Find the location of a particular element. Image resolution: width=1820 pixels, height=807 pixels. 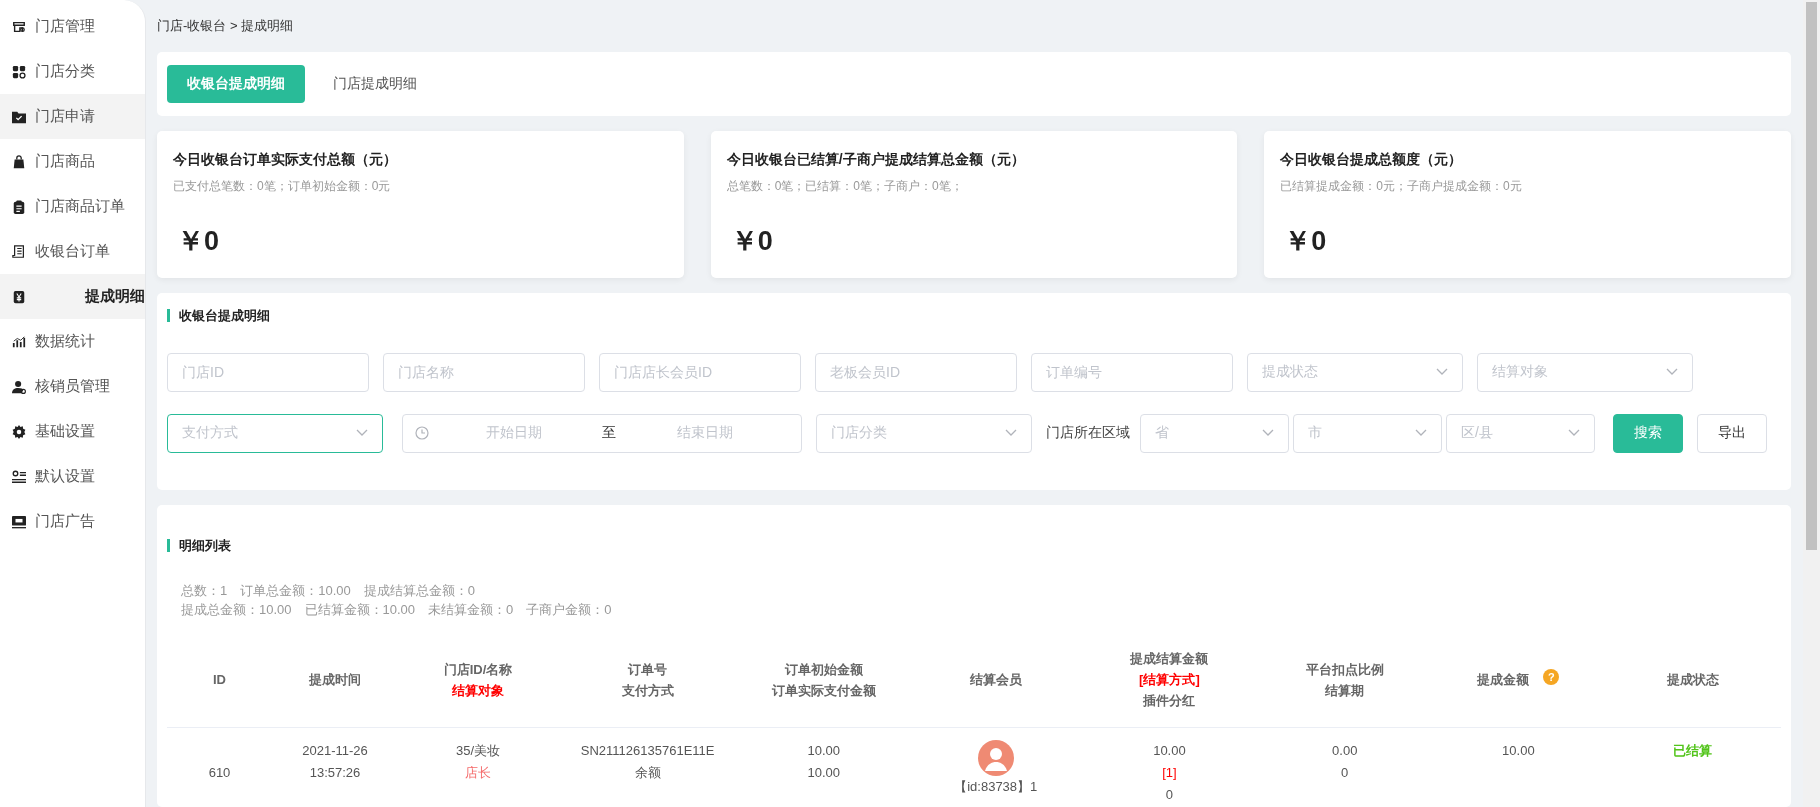

grid-icon is located at coordinates (19, 71).